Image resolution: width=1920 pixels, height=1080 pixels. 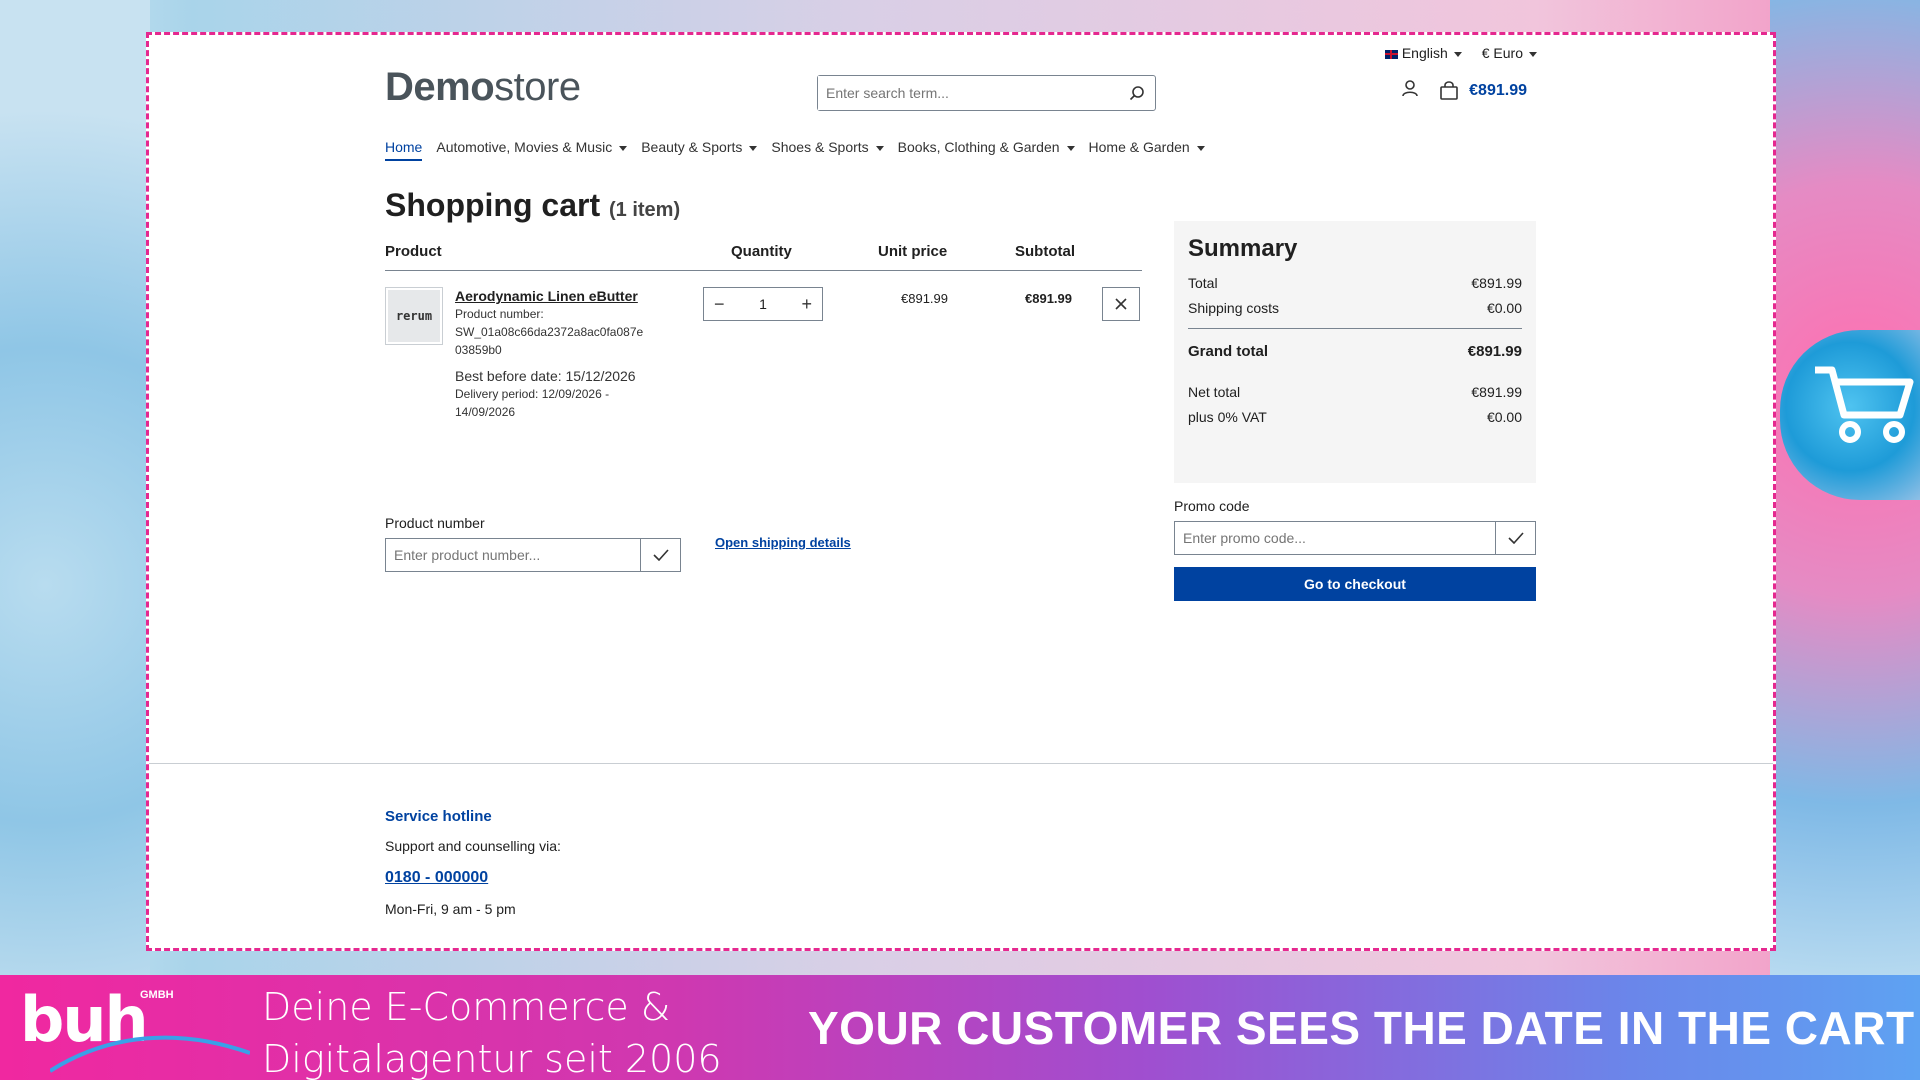 I want to click on search-icon, so click(x=1137, y=93).